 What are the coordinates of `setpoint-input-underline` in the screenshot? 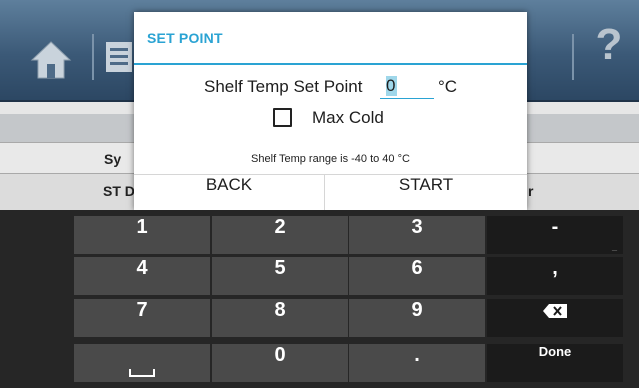 It's located at (407, 87).